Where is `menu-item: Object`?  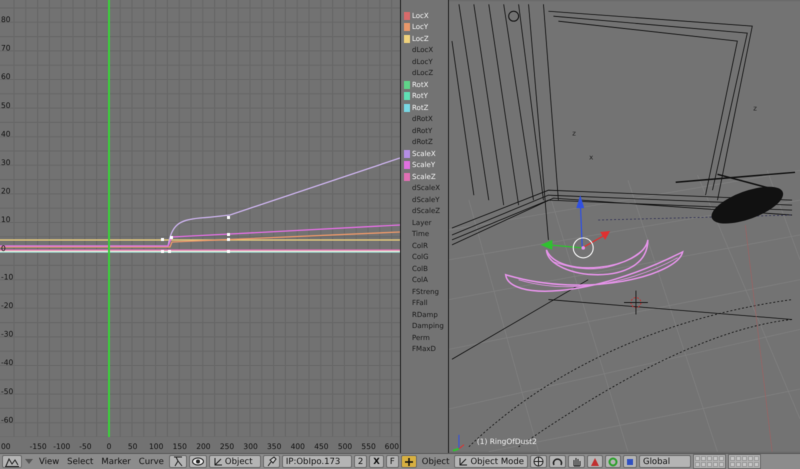
menu-item: Object is located at coordinates (435, 461).